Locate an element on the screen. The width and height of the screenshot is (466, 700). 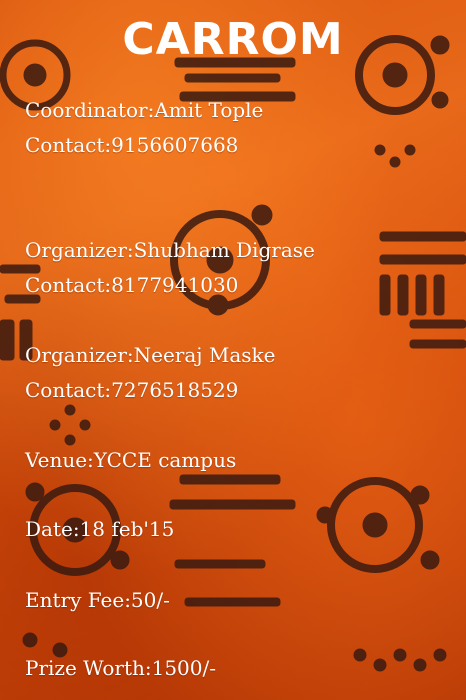
coordinator-contact: Contact:9156607668 is located at coordinates (132, 145).